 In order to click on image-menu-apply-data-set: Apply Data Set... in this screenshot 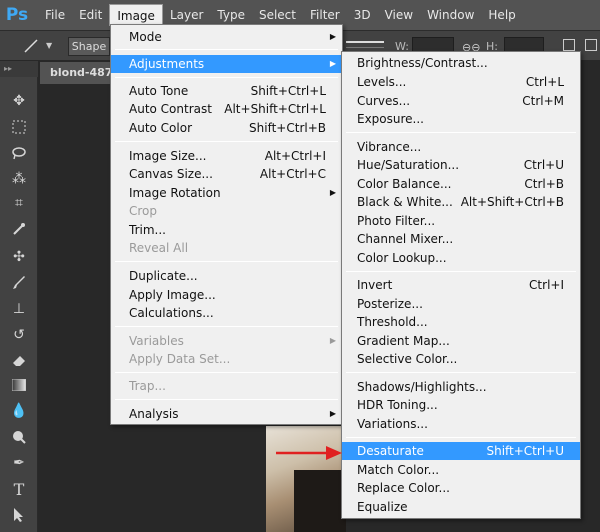, I will do `click(180, 359)`.